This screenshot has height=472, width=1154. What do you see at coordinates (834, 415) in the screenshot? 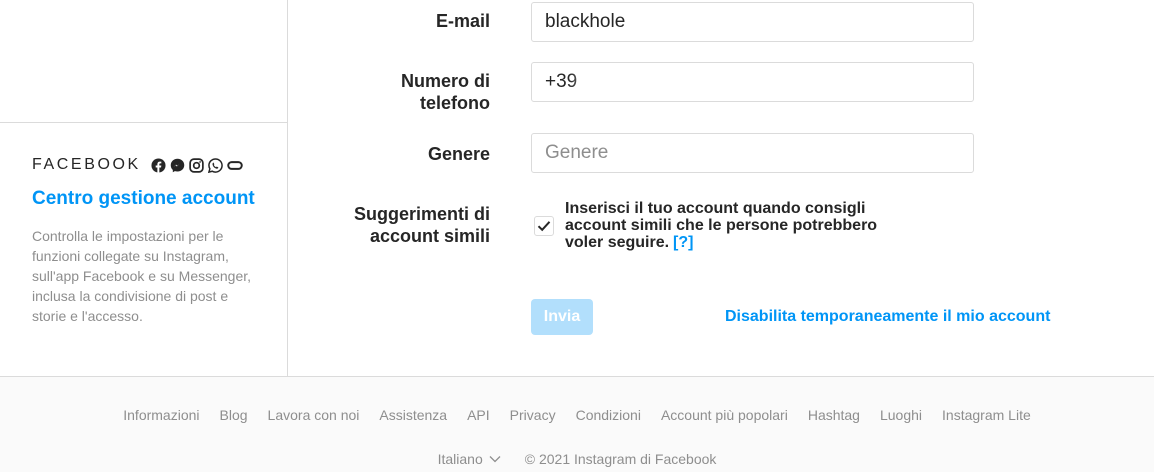
I see `footer-link-hashtag: Hashtag` at bounding box center [834, 415].